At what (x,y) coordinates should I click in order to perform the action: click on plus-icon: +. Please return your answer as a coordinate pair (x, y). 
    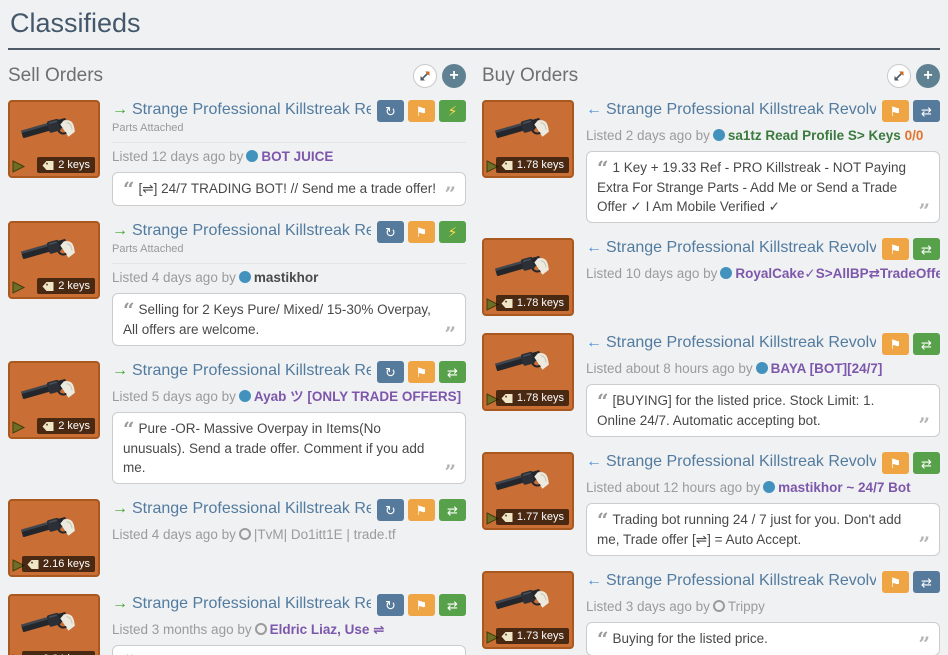
    Looking at the image, I should click on (928, 75).